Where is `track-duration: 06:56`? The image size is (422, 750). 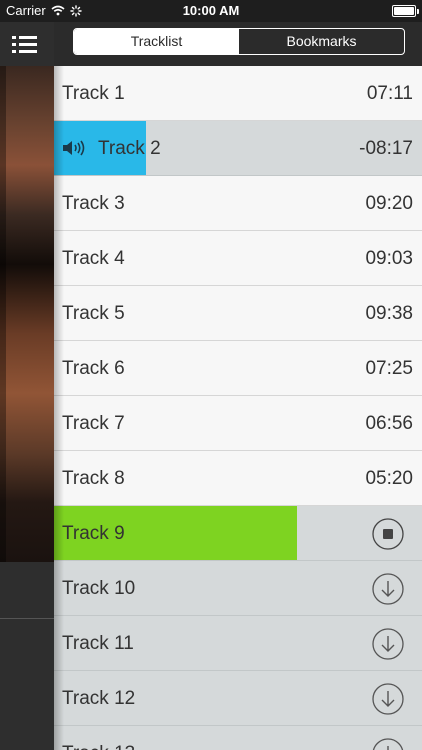 track-duration: 06:56 is located at coordinates (389, 423).